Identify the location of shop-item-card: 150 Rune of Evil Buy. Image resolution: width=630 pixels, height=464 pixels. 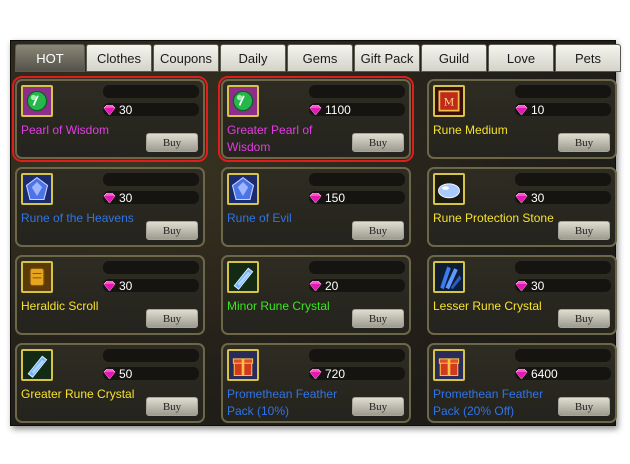
(316, 207).